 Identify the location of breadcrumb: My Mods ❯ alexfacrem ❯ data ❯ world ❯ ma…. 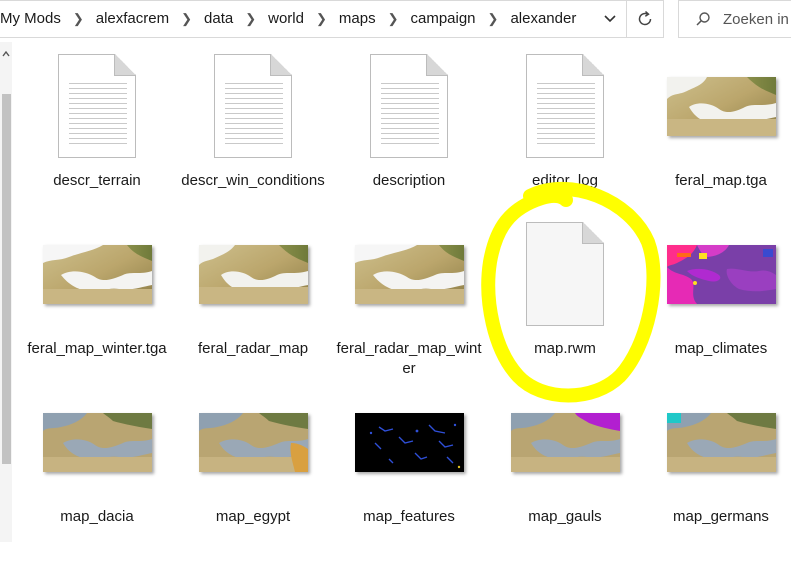
(289, 19).